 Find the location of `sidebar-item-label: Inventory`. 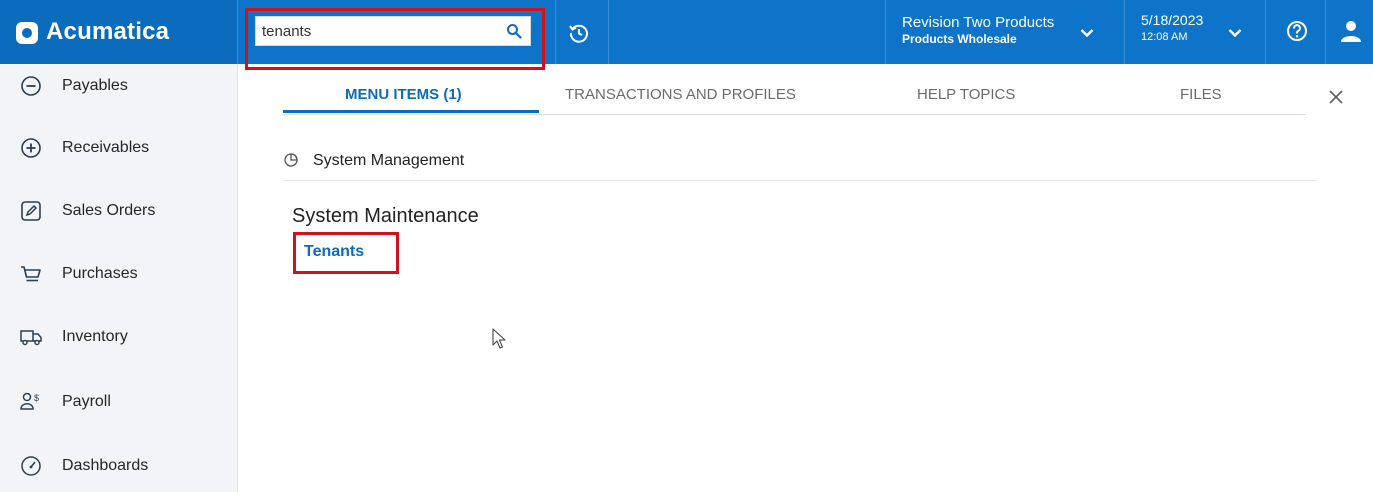

sidebar-item-label: Inventory is located at coordinates (95, 336).